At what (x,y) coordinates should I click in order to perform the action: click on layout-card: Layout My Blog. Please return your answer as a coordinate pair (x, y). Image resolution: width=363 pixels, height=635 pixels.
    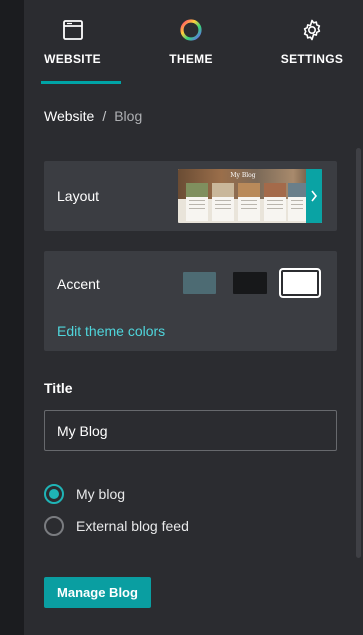
    Looking at the image, I should click on (190, 196).